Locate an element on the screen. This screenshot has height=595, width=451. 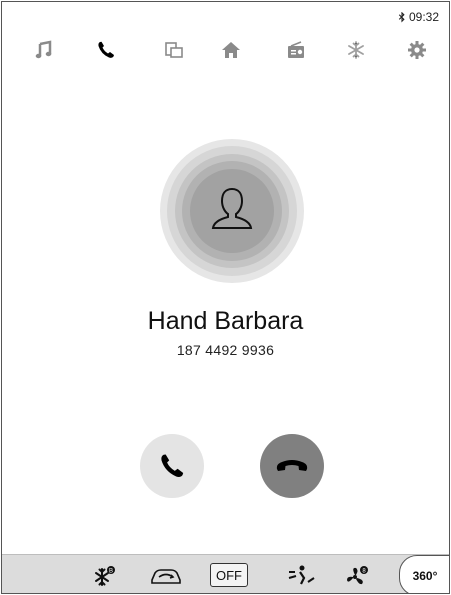
nav-climate is located at coordinates (356, 50).